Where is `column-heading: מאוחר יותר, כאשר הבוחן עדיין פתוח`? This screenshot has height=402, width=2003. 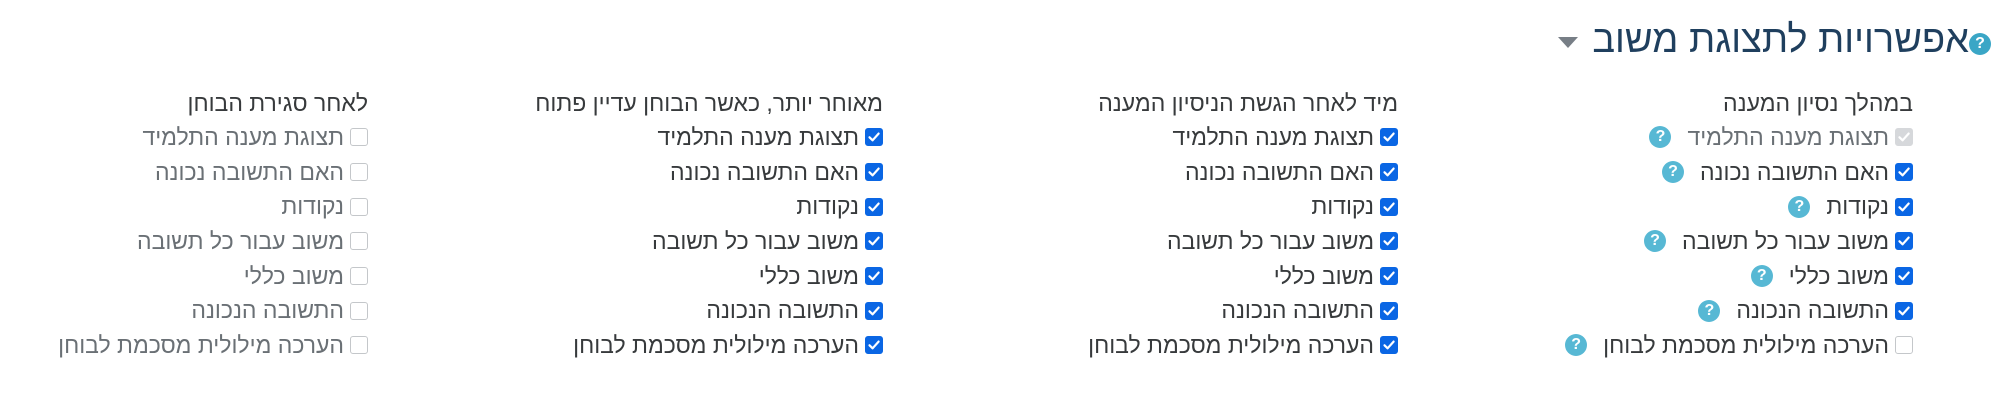 column-heading: מאוחר יותר, כאשר הבוחן עדיין פתוח is located at coordinates (709, 103).